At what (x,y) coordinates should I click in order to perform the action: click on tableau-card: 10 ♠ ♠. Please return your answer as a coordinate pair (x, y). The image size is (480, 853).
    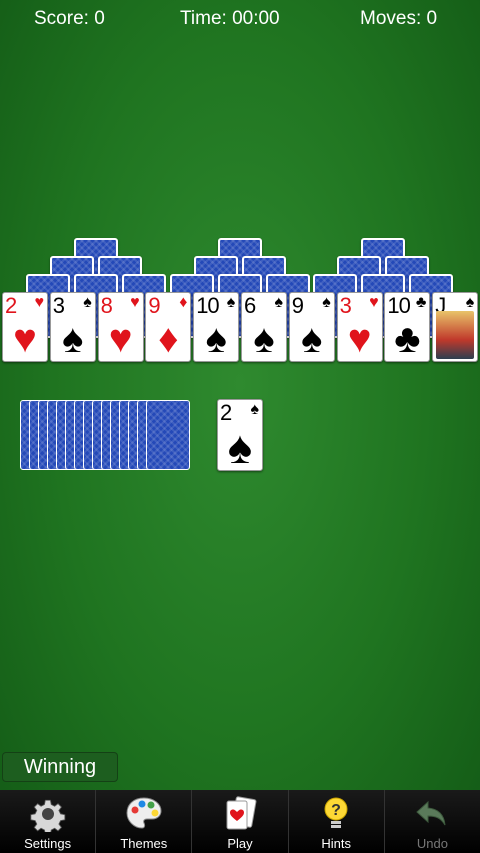
    Looking at the image, I should click on (216, 327).